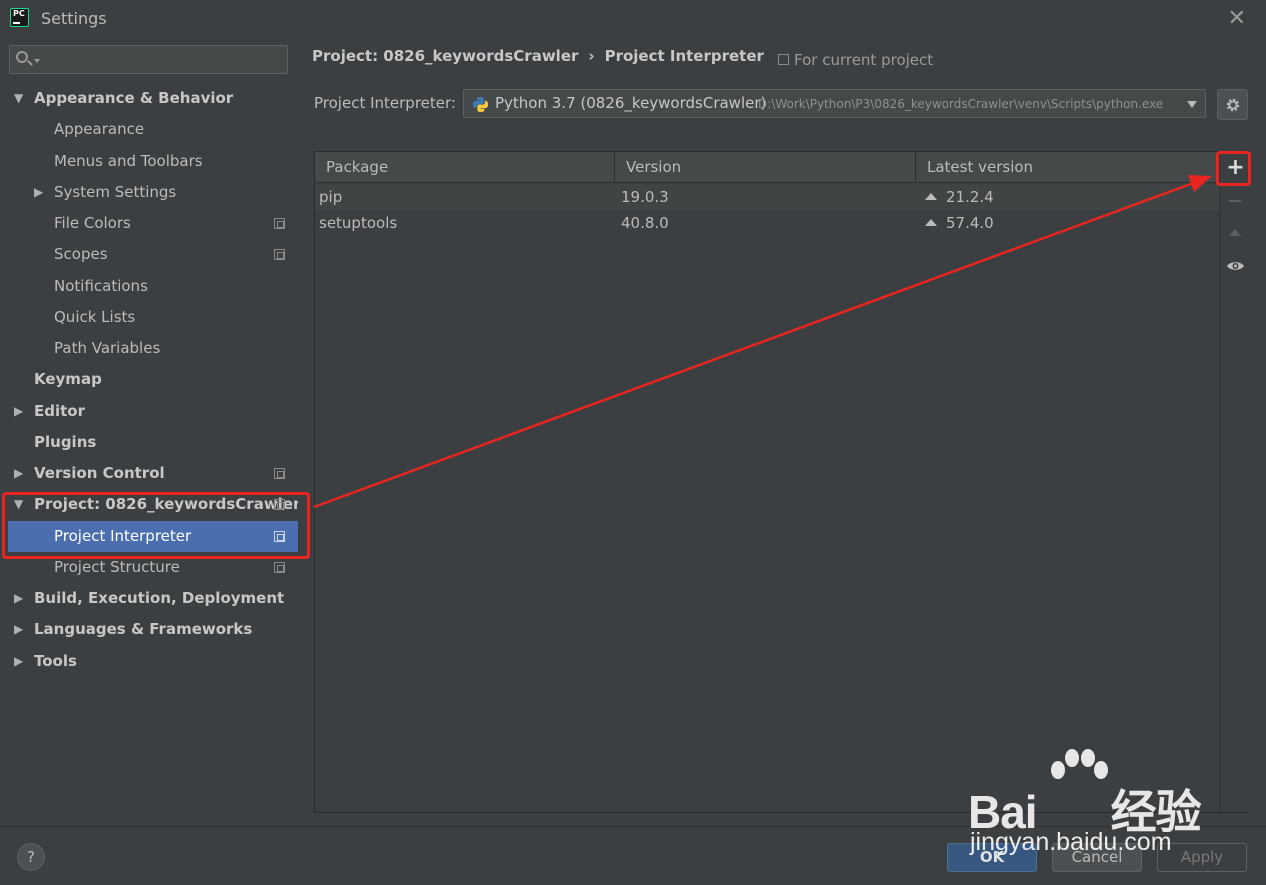 The image size is (1266, 885). What do you see at coordinates (645, 197) in the screenshot?
I see `package-version: 19.0.3` at bounding box center [645, 197].